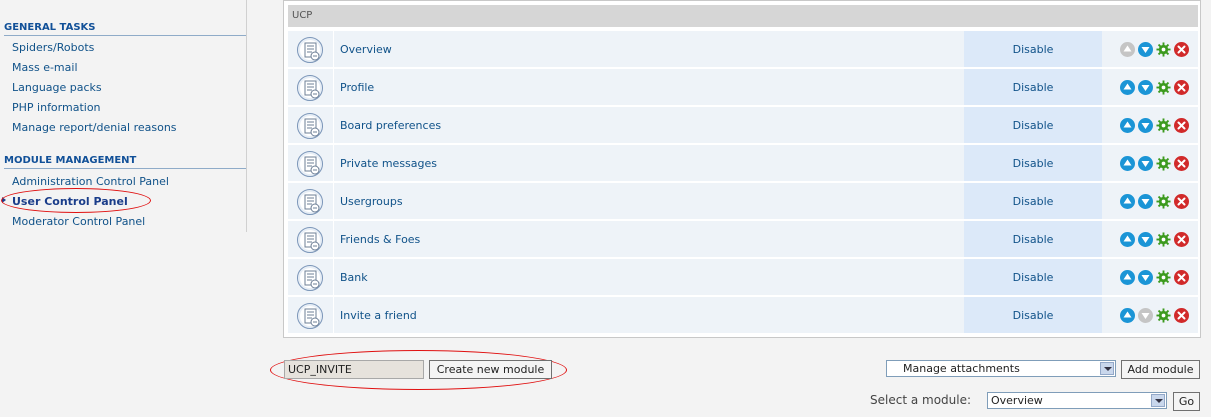 The width and height of the screenshot is (1211, 417). Describe the element at coordinates (57, 87) in the screenshot. I see `nav-link-language-packs: Language packs` at that location.